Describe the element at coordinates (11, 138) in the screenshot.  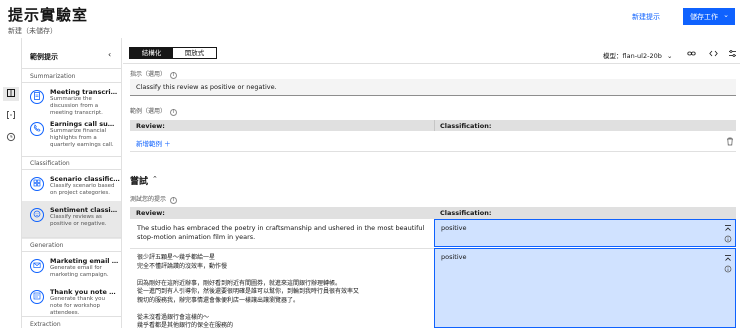
I see `history-icon` at that location.